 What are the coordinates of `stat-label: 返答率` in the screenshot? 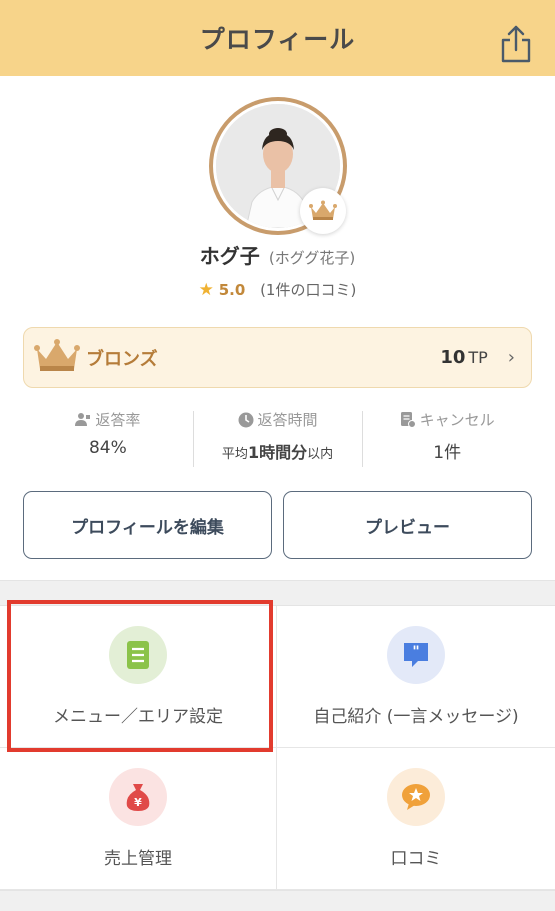 It's located at (118, 420).